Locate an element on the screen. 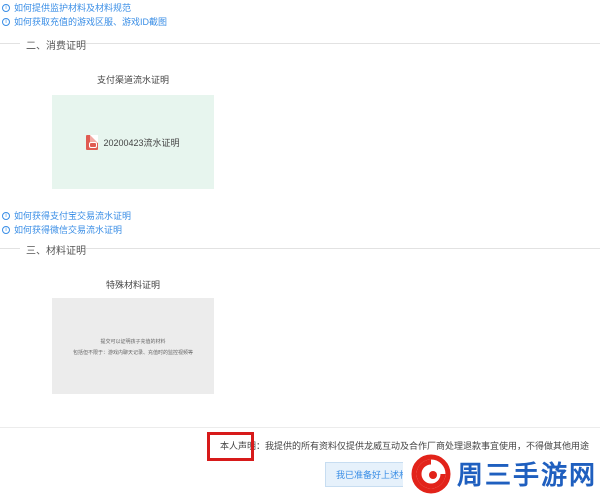  highlight-box is located at coordinates (230, 446).